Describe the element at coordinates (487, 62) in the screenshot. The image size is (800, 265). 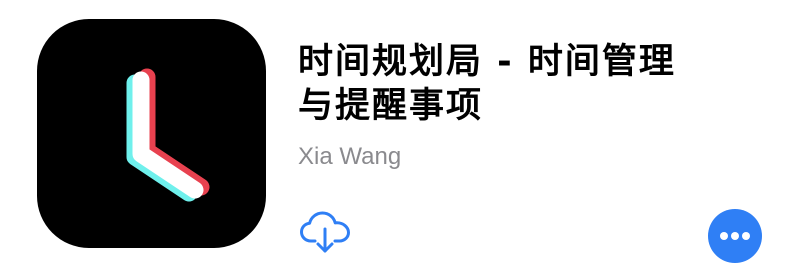
I see `app-title-line-1: 时间规划局 - 时间管理` at that location.